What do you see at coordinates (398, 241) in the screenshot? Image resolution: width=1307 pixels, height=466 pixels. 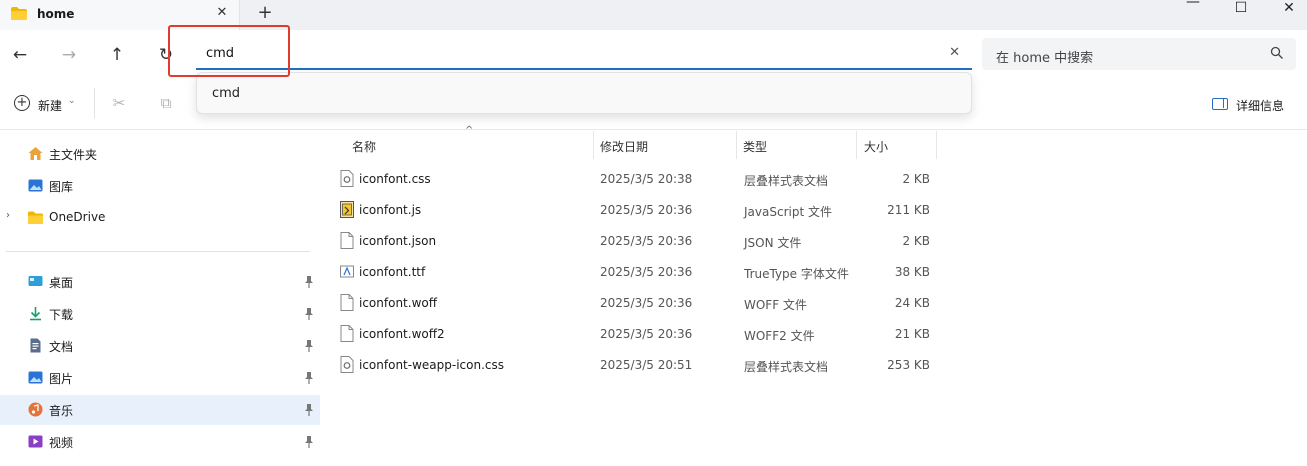 I see `file-name: iconfont.json` at bounding box center [398, 241].